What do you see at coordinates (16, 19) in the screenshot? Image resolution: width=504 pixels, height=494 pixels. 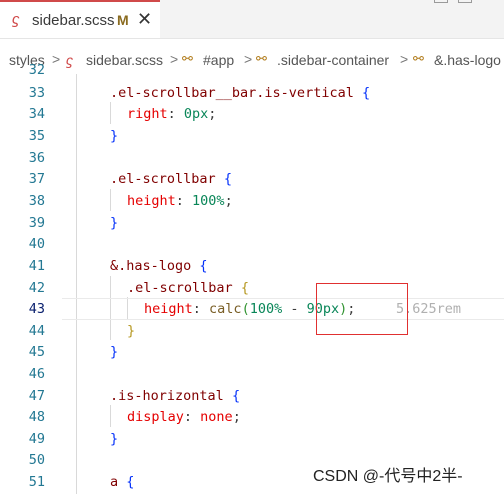 I see `sass-file-icon: ϛ` at bounding box center [16, 19].